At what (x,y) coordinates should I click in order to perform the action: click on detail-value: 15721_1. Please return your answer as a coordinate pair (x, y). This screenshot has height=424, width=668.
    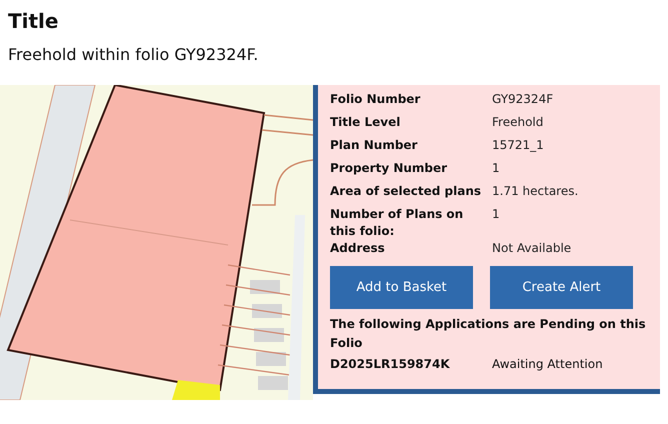
    Looking at the image, I should click on (518, 145).